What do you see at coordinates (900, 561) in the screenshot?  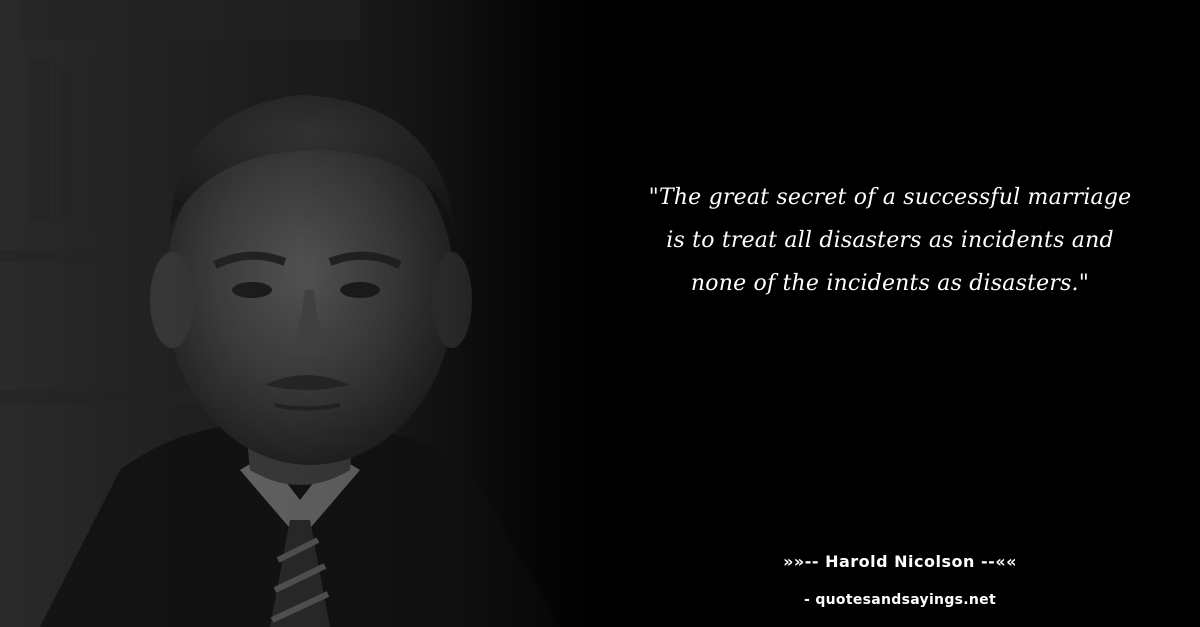 I see `author-line: »»-- Harold Nicolson --««` at bounding box center [900, 561].